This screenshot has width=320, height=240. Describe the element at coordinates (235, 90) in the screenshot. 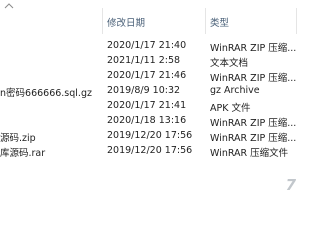

I see `file-type: gz Archive` at that location.